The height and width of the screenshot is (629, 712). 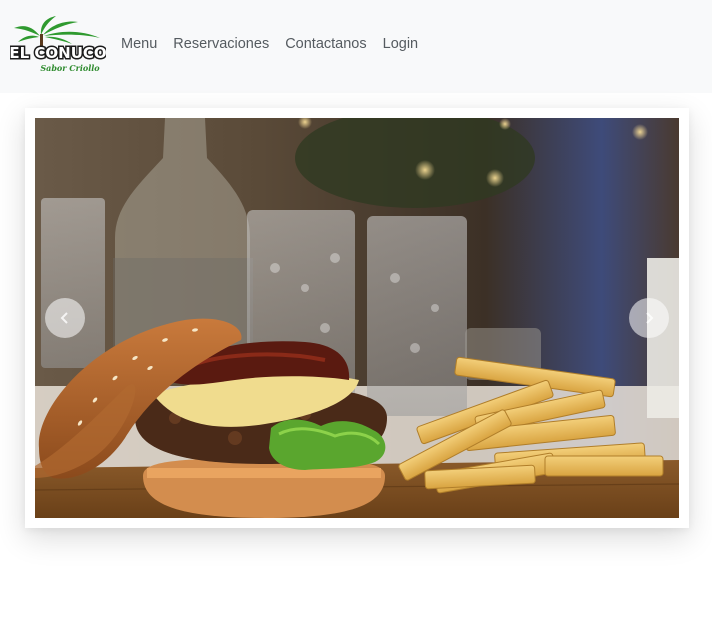 I want to click on carousel-next-button, so click(x=649, y=318).